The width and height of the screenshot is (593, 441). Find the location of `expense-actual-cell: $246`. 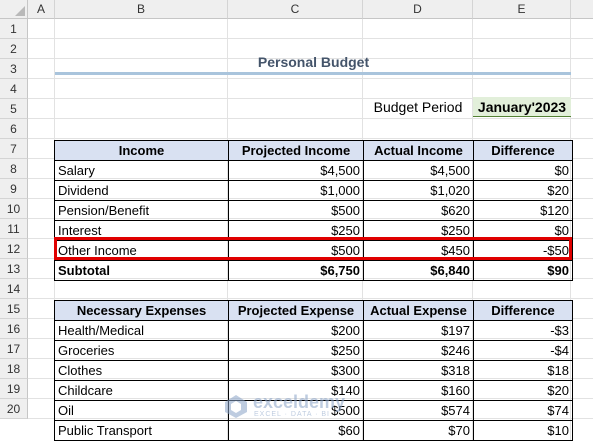

expense-actual-cell: $246 is located at coordinates (418, 350).